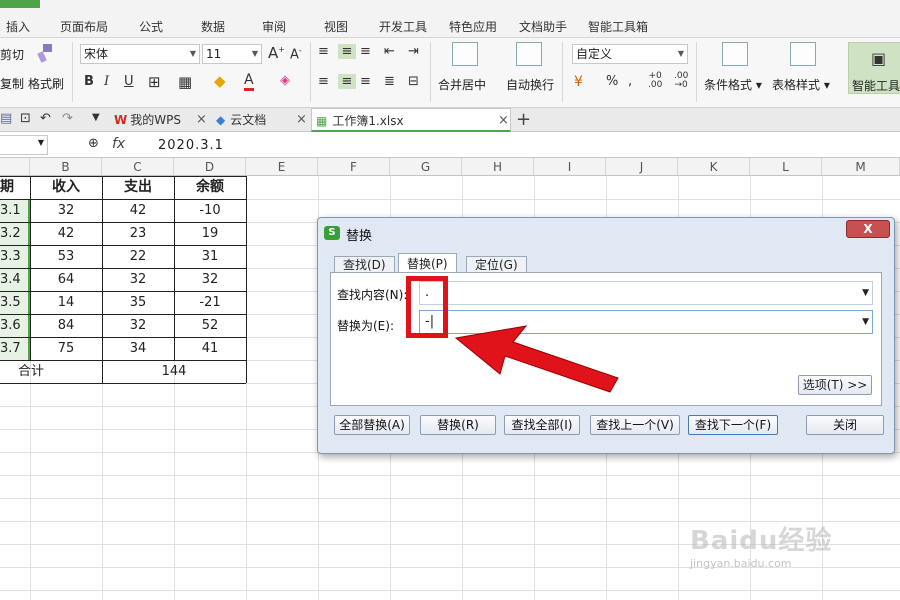 The height and width of the screenshot is (600, 900). What do you see at coordinates (741, 563) in the screenshot?
I see `watermark-url: jingyan.baidu.com` at bounding box center [741, 563].